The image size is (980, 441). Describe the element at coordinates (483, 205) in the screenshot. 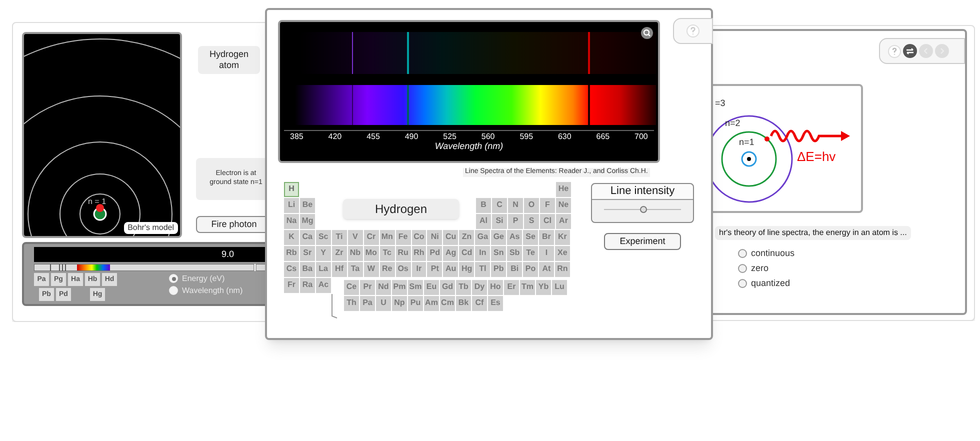

I see `element-tile: B` at that location.